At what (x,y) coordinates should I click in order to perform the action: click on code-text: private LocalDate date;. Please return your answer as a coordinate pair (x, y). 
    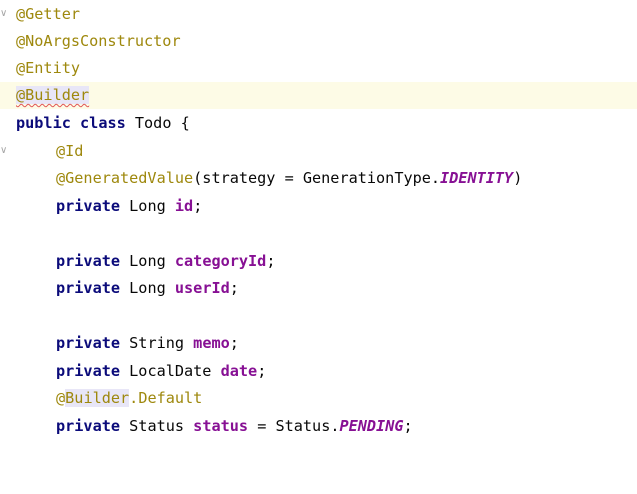
    Looking at the image, I should click on (161, 371).